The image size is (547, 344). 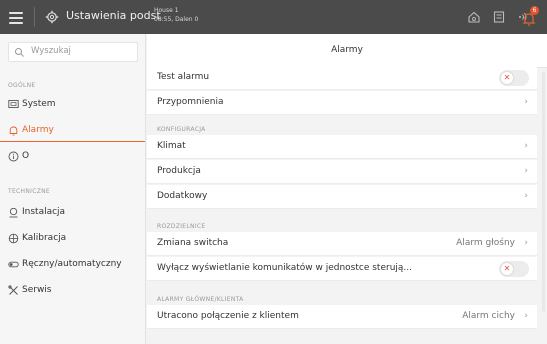 I want to click on row-value: Alarm głośny, so click(x=485, y=243).